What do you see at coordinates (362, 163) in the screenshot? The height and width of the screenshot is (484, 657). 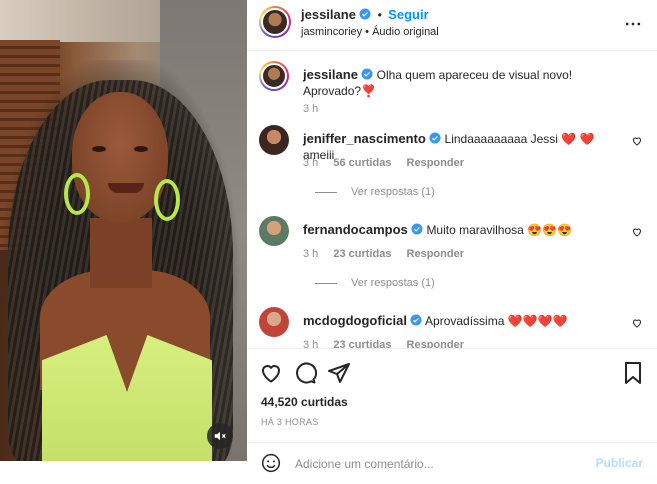 I see `comment-likes: 56 curtidas` at bounding box center [362, 163].